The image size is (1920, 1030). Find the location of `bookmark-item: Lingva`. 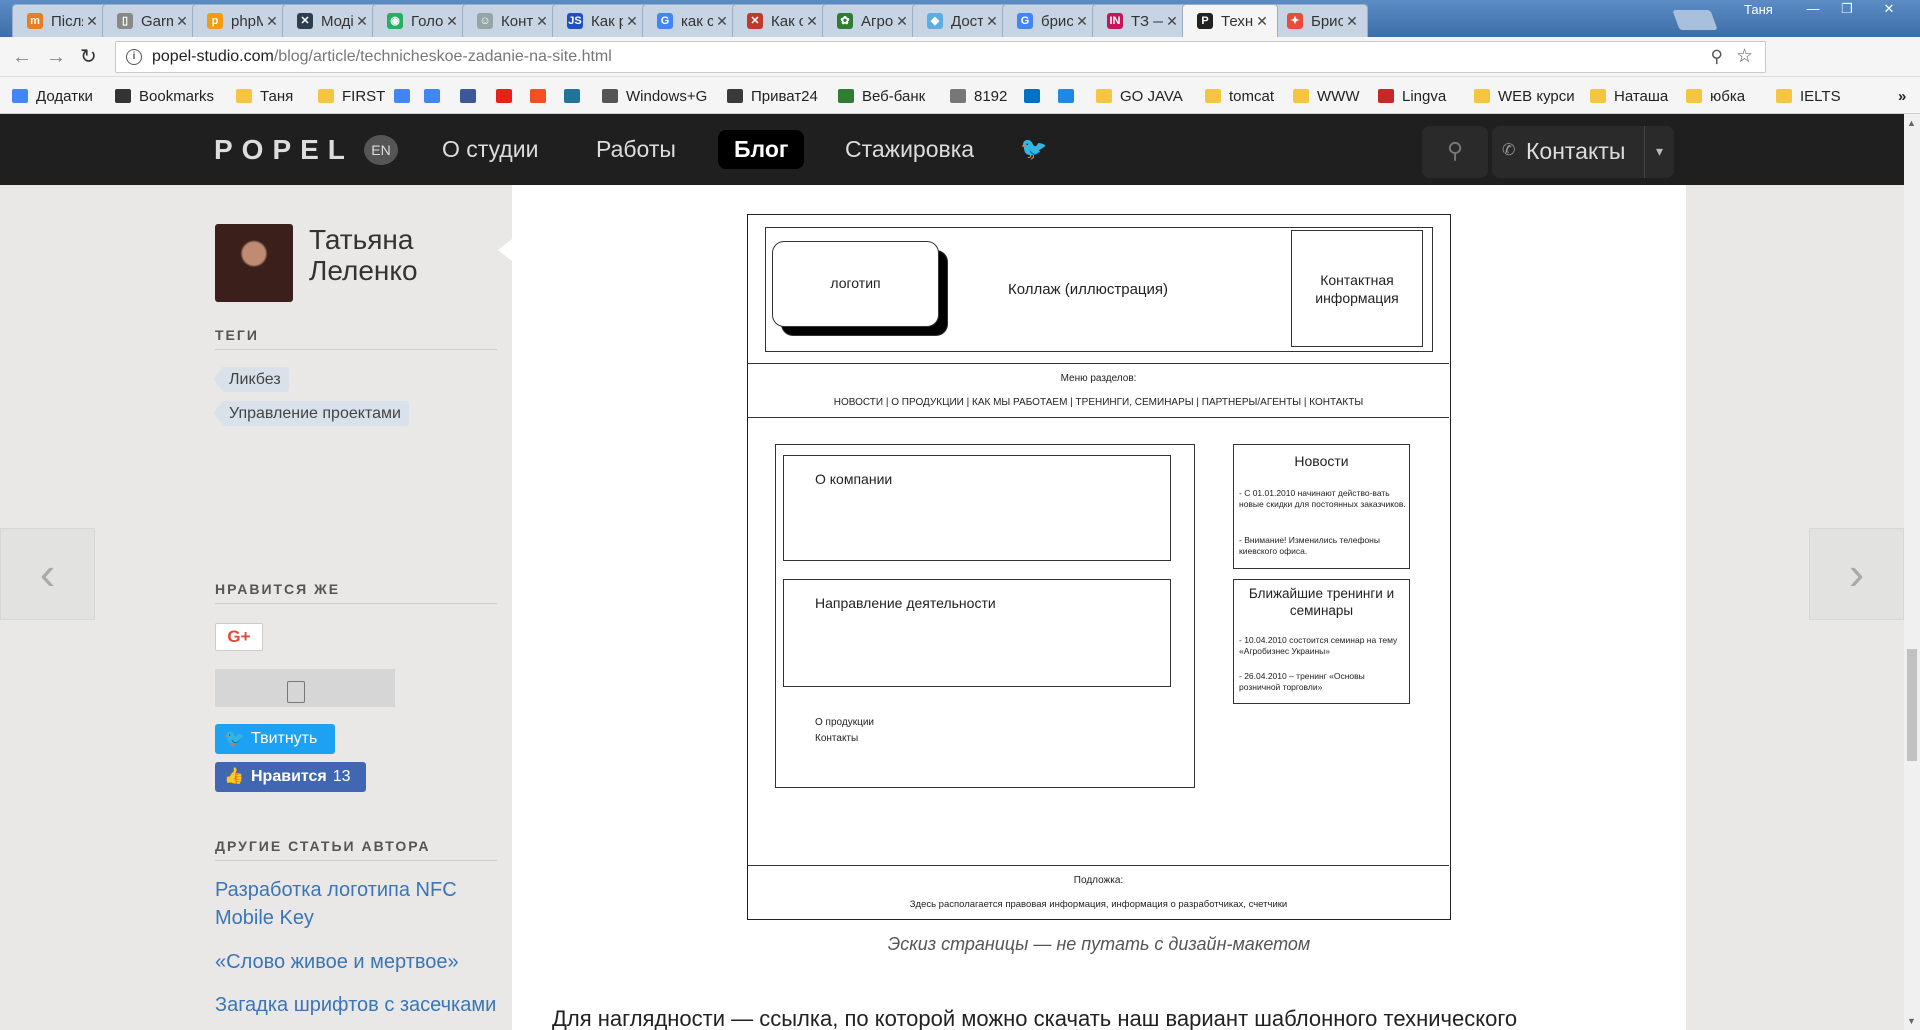

bookmark-item: Lingva is located at coordinates (1412, 96).